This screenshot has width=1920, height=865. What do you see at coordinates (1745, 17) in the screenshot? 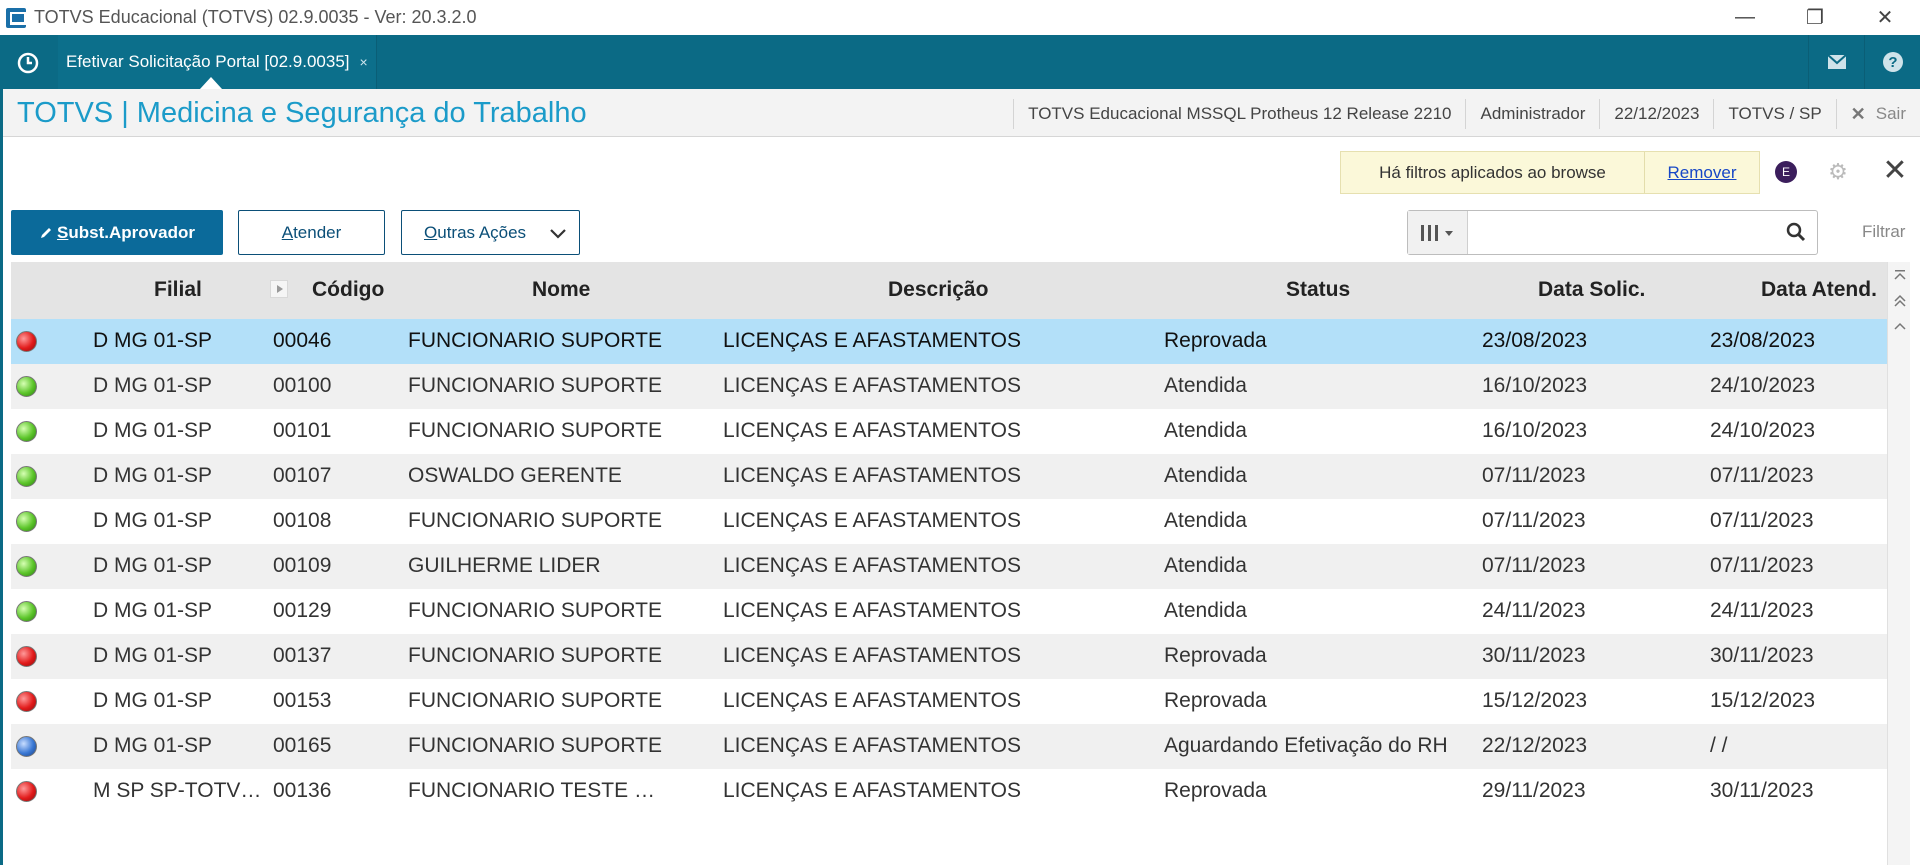
I see `minimize-button: —` at bounding box center [1745, 17].